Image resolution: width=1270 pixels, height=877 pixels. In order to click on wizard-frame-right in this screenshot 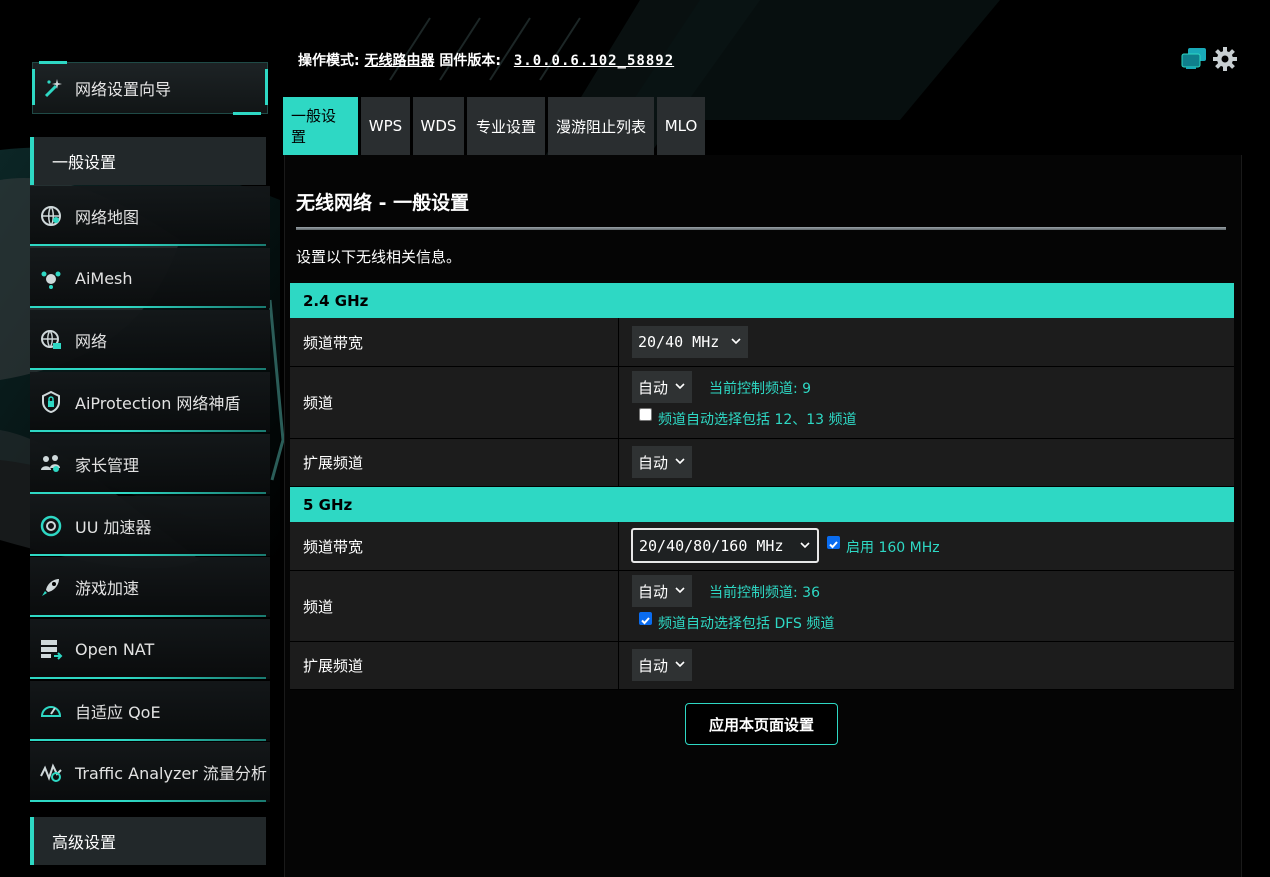, I will do `click(266, 87)`.